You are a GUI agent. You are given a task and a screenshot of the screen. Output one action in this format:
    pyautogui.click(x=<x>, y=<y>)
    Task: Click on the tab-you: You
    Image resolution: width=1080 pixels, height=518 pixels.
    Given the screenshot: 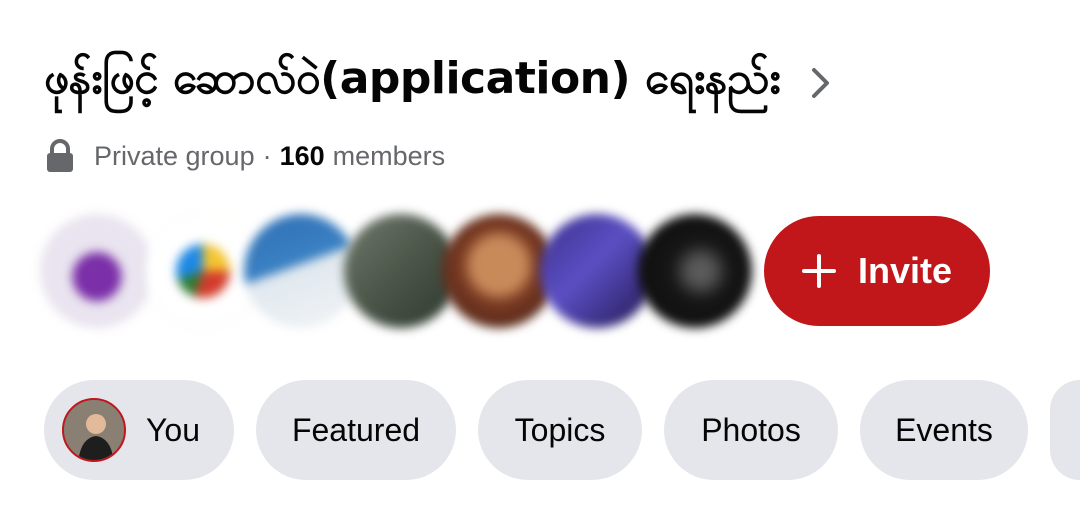 What is the action you would take?
    pyautogui.click(x=139, y=430)
    